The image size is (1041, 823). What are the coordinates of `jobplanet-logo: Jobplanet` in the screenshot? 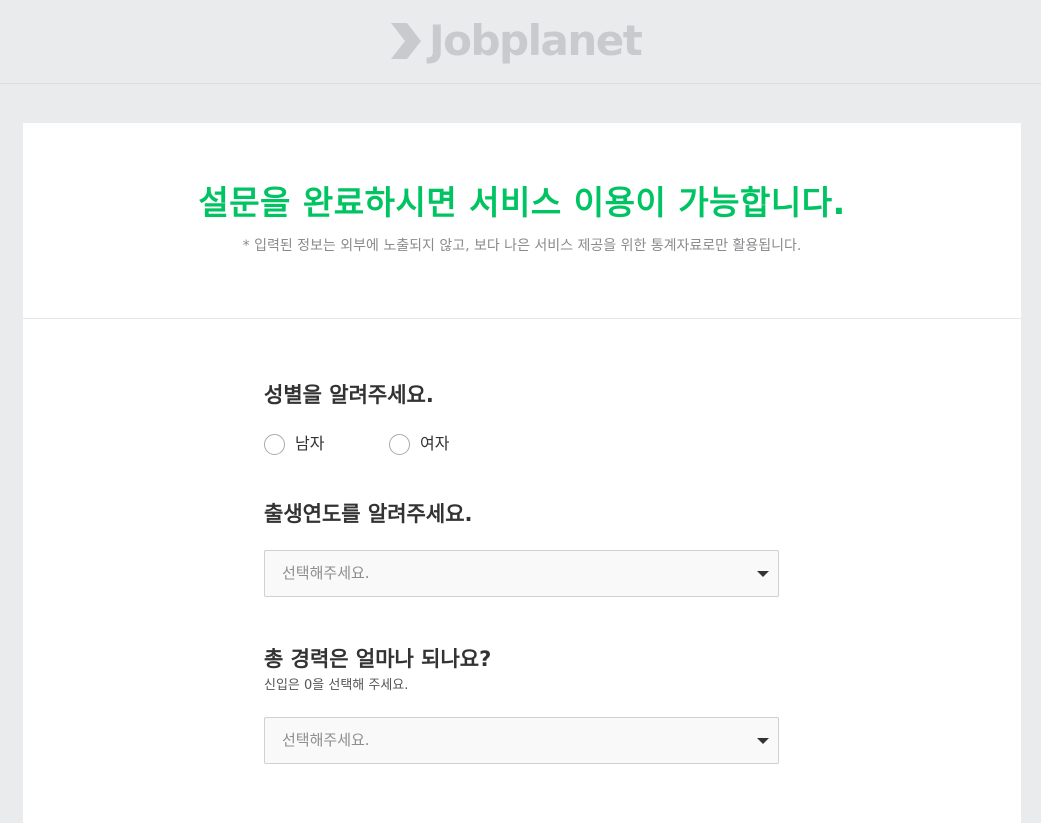 It's located at (516, 41).